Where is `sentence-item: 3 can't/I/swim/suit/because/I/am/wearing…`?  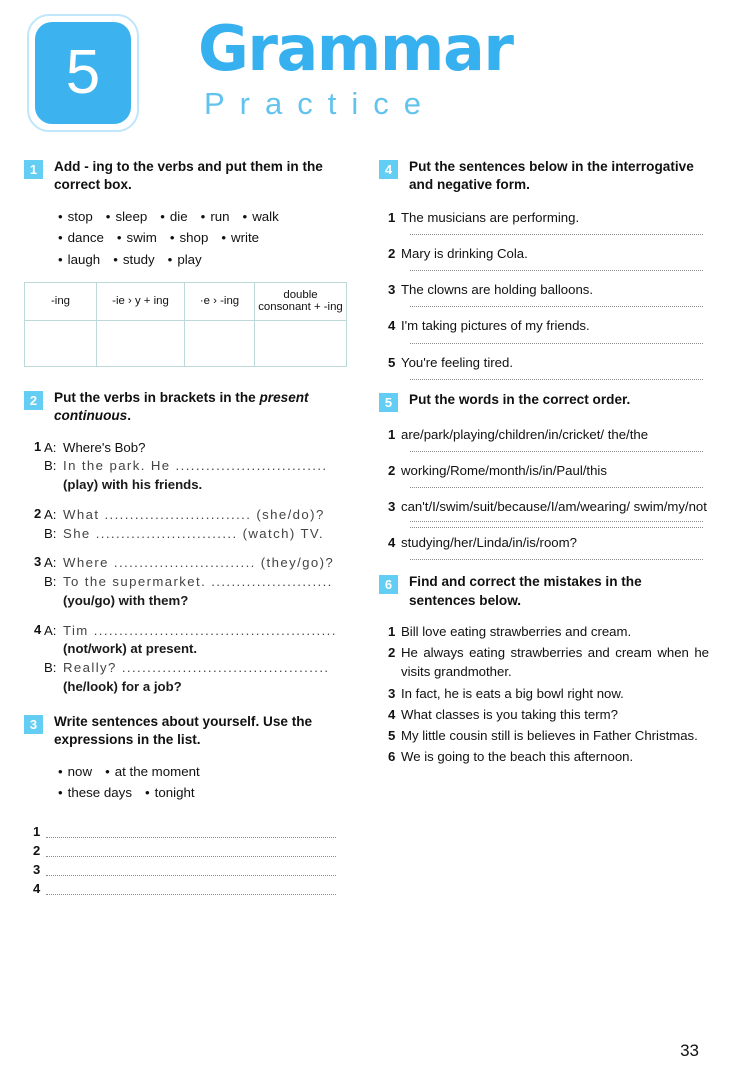
sentence-item: 3 can't/I/swim/suit/because/I/am/wearing… is located at coordinates (544, 506).